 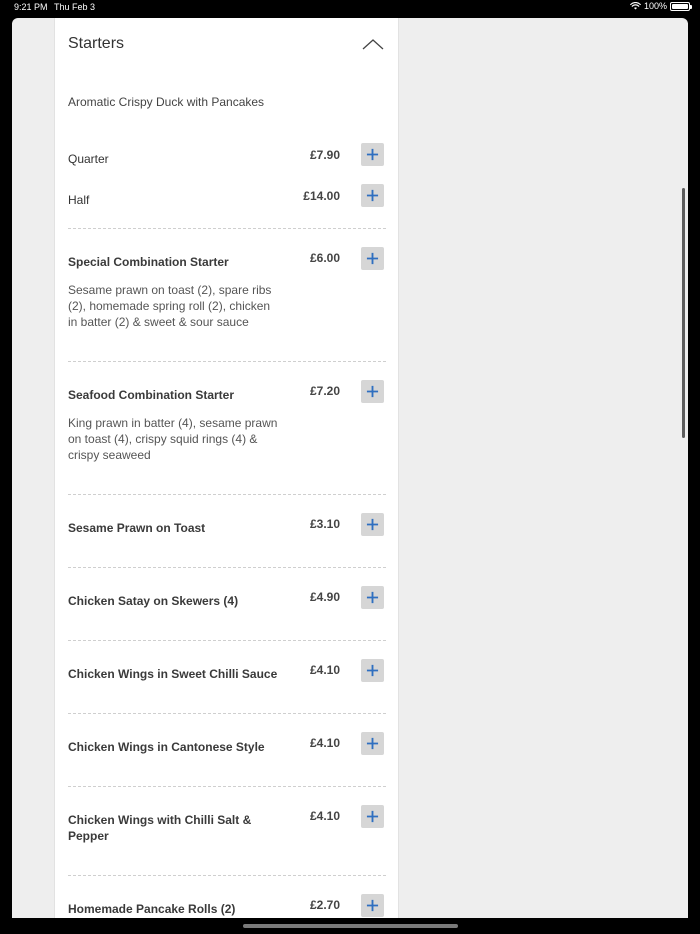 What do you see at coordinates (75, 7) in the screenshot?
I see `status-date: Thu Feb 3` at bounding box center [75, 7].